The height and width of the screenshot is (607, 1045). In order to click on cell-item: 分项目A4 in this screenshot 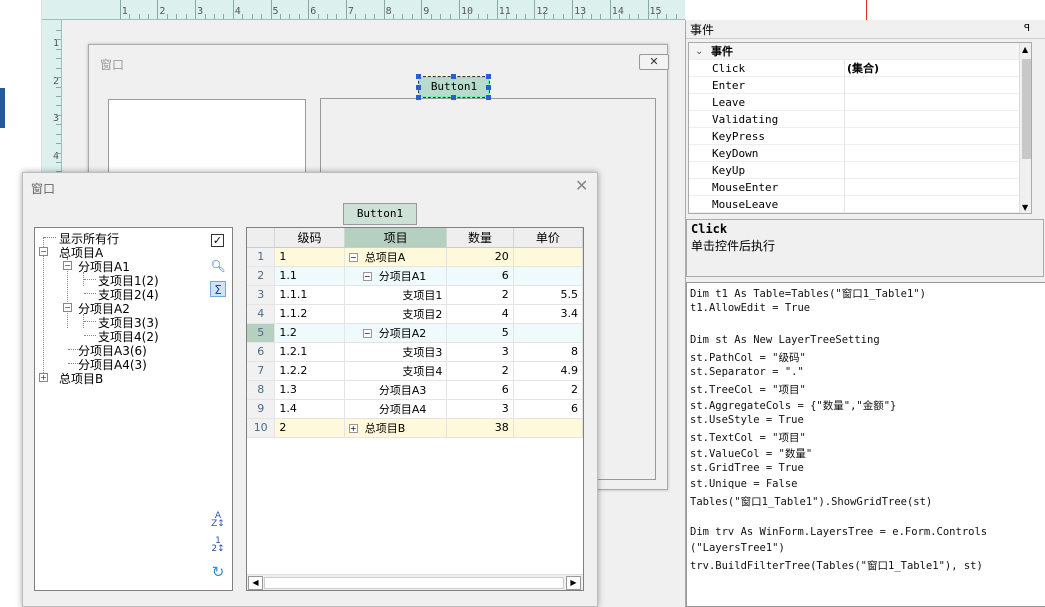, I will do `click(396, 409)`.